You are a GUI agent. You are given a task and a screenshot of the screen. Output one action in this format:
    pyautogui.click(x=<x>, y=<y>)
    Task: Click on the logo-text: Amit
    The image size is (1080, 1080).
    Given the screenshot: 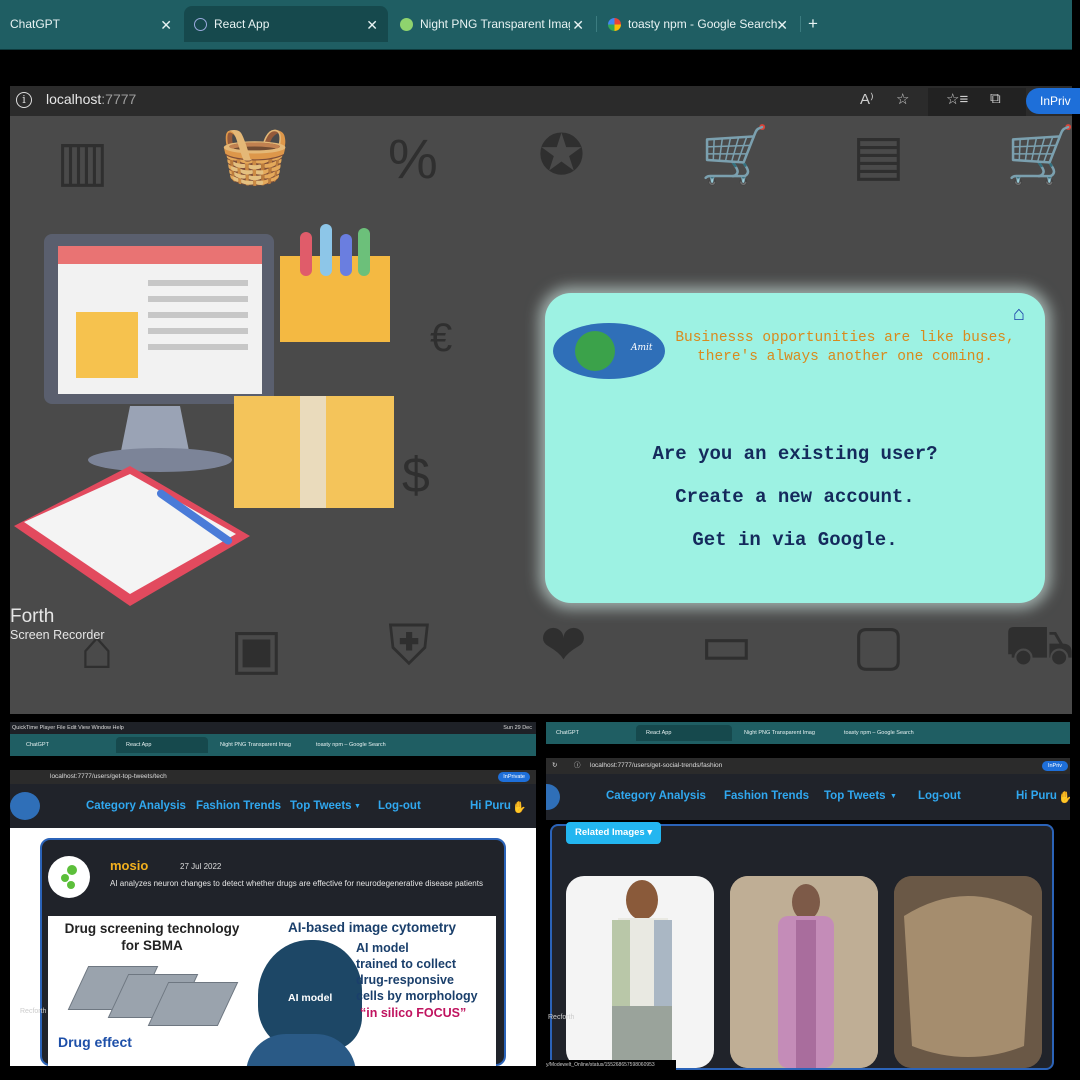 What is the action you would take?
    pyautogui.click(x=642, y=348)
    